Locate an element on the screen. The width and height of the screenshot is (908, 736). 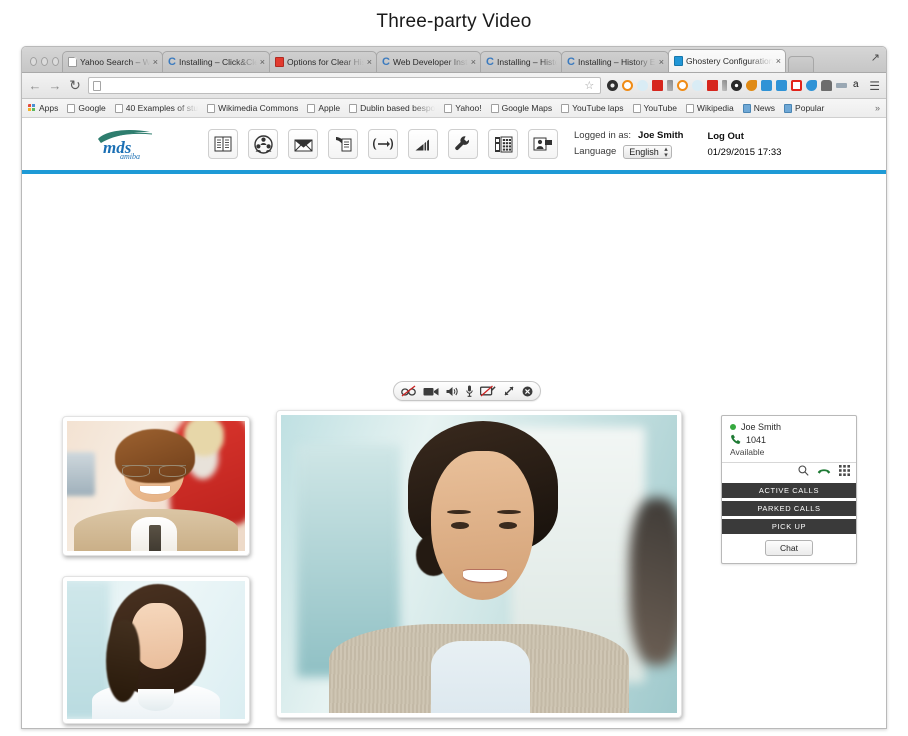
bookmark-label: Wikipedia is located at coordinates (715, 108).